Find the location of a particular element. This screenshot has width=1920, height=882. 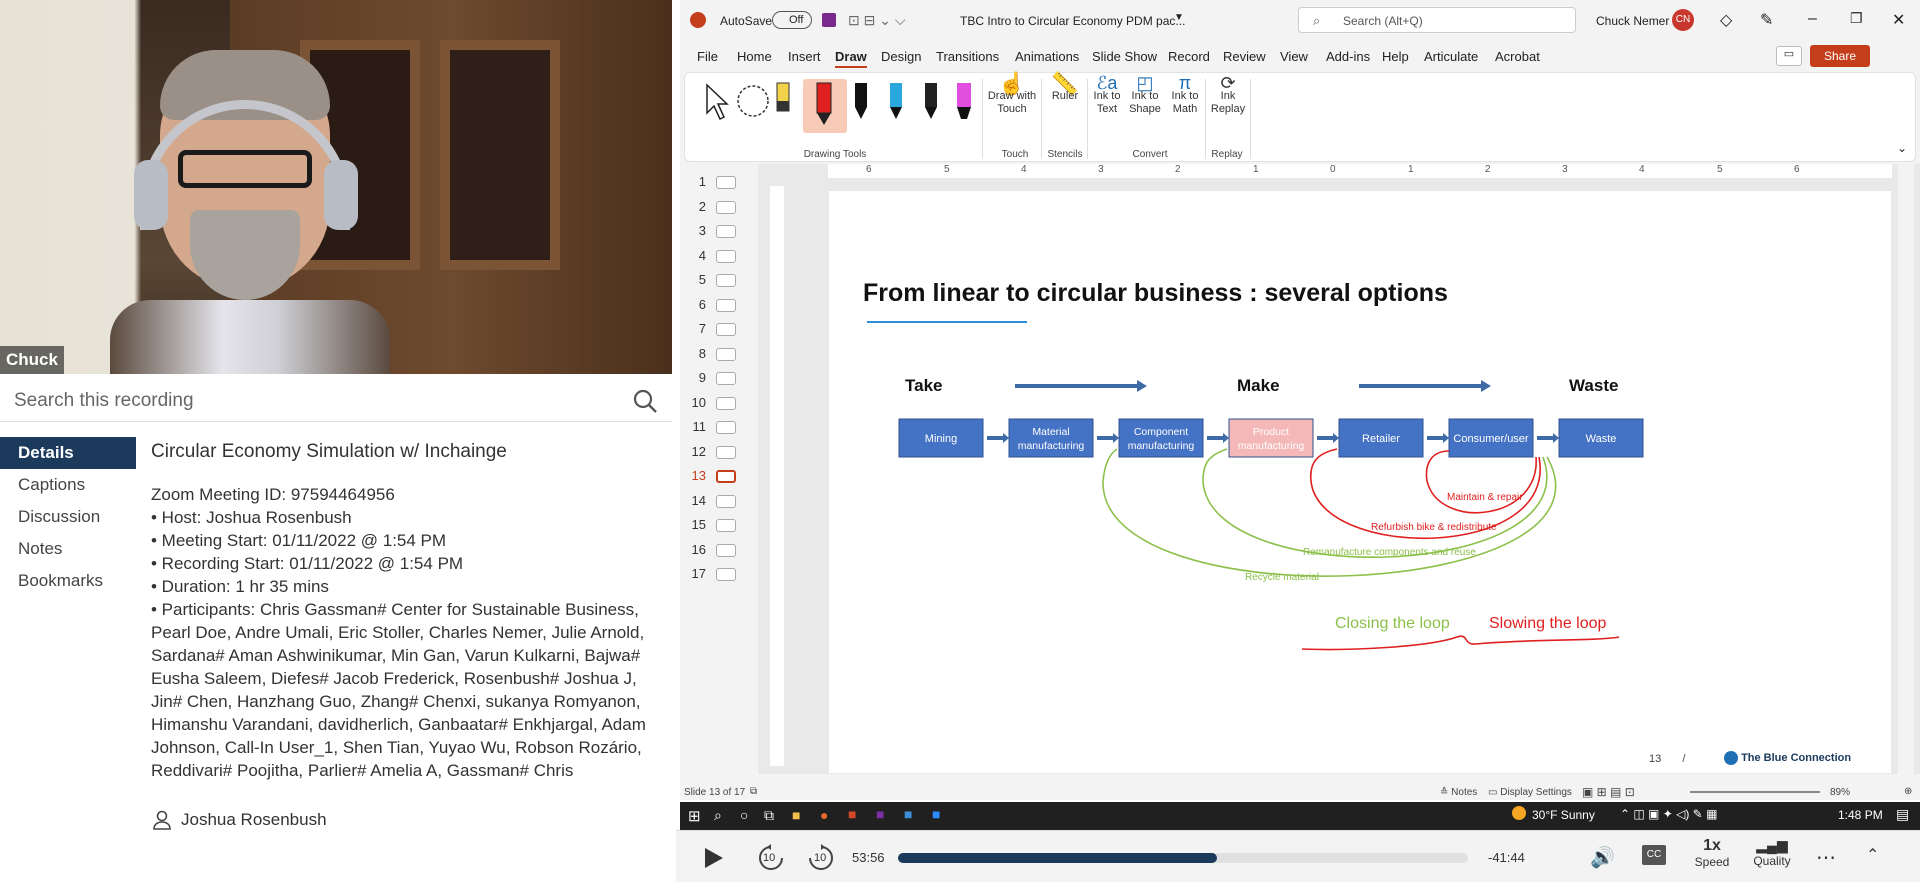

select-arrow-icon is located at coordinates (717, 102).